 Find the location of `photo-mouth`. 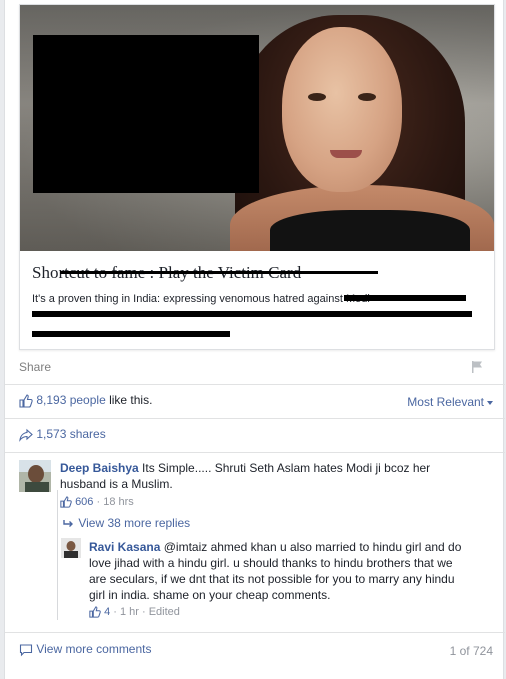

photo-mouth is located at coordinates (346, 154).